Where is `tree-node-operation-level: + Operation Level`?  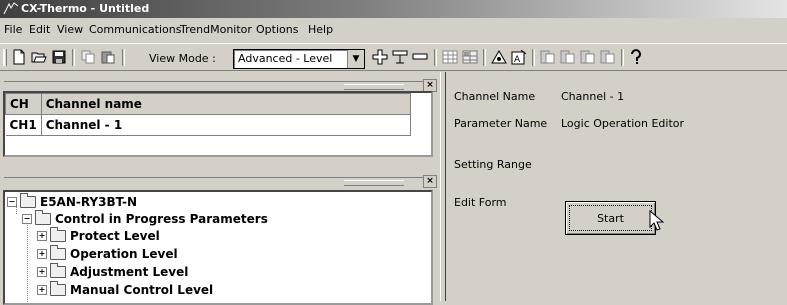 tree-node-operation-level: + Operation Level is located at coordinates (107, 253).